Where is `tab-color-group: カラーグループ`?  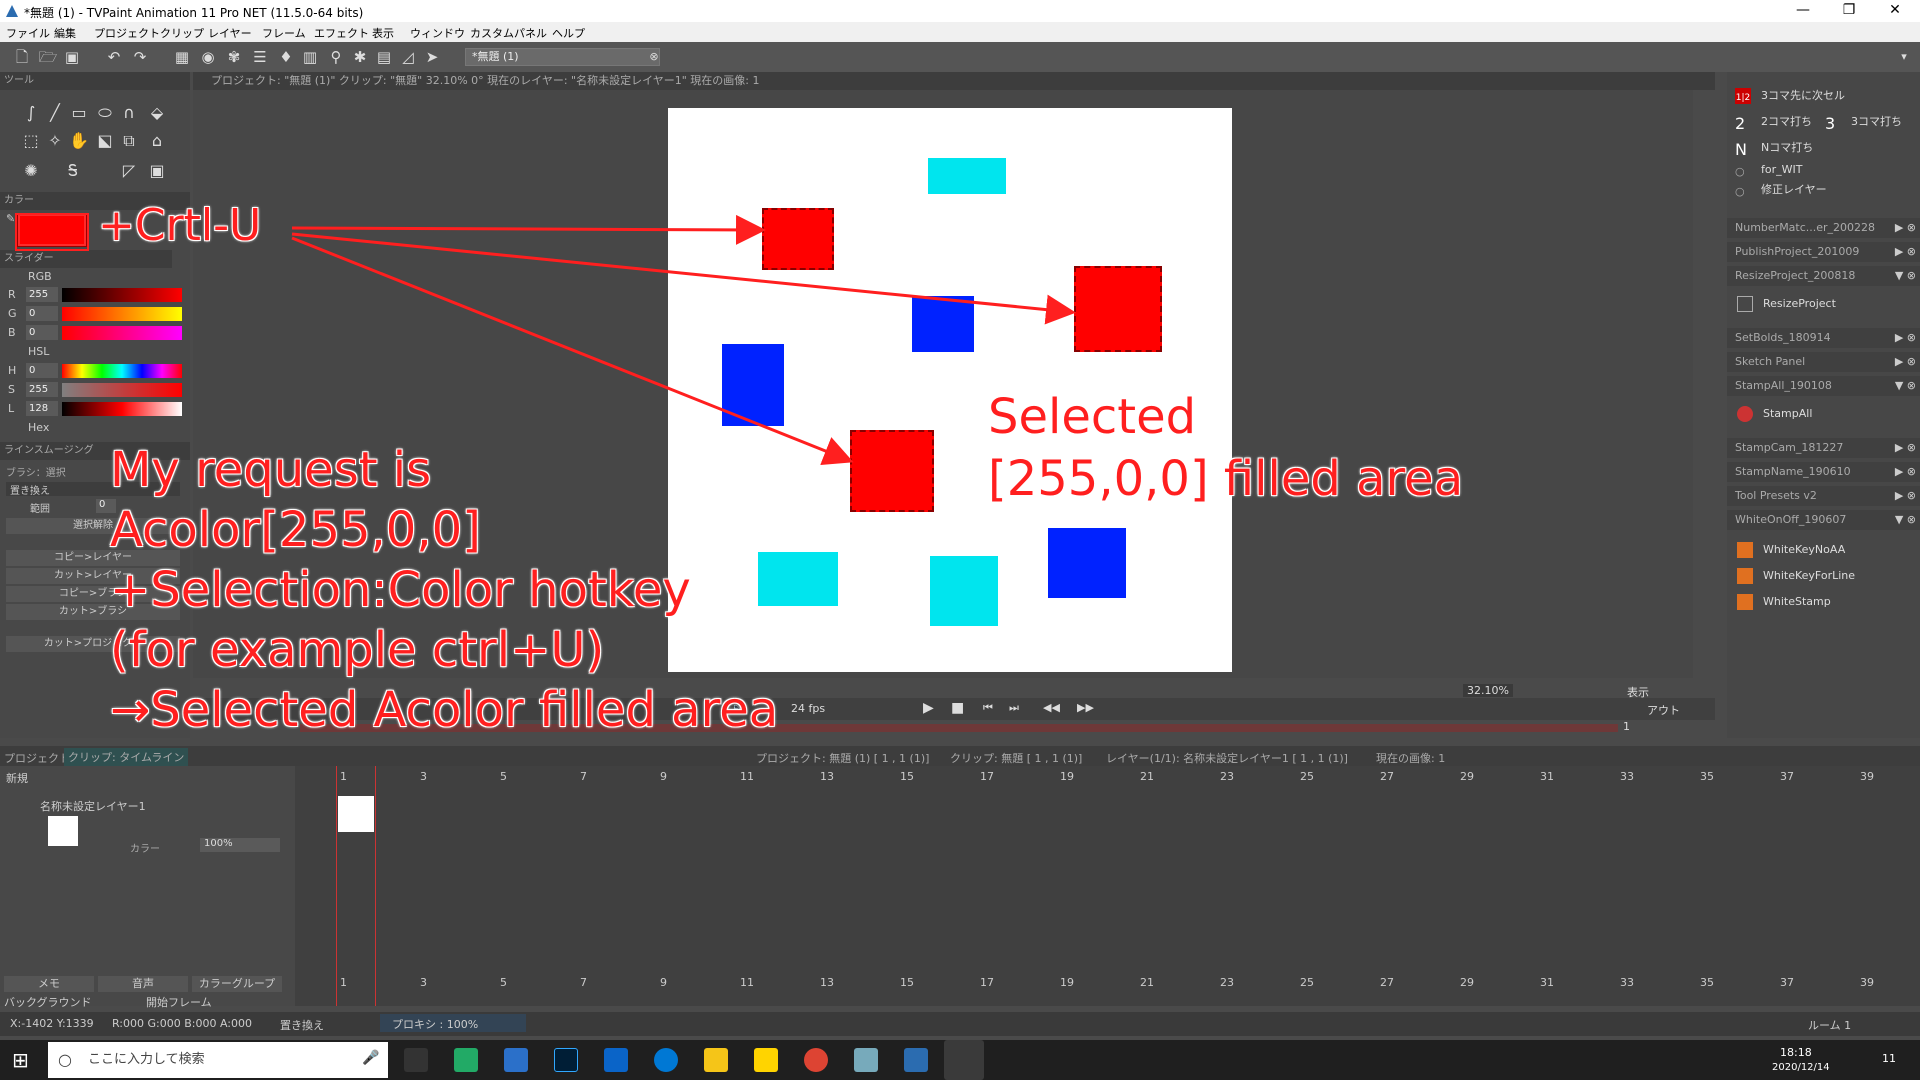
tab-color-group: カラーグループ is located at coordinates (237, 984).